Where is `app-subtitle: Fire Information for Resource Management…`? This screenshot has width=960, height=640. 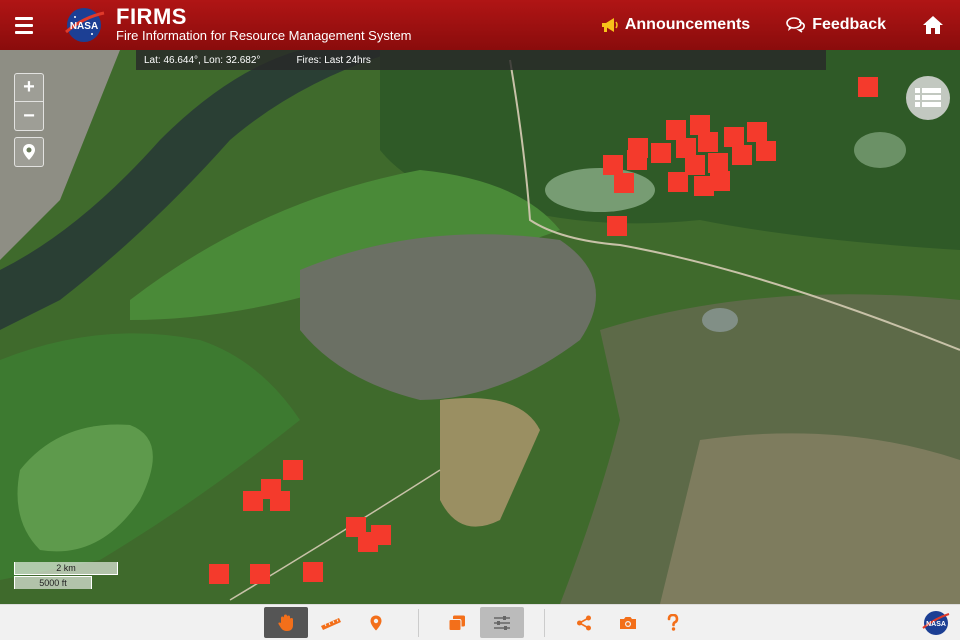
app-subtitle: Fire Information for Resource Management… is located at coordinates (264, 35).